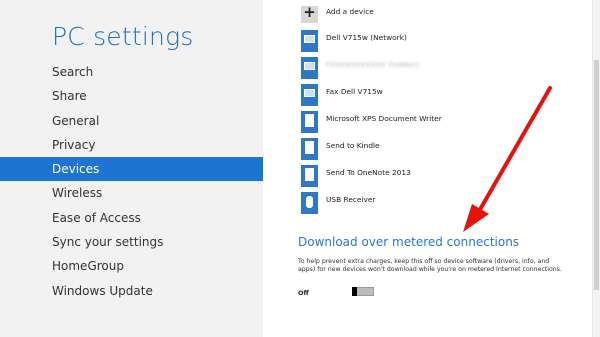 This screenshot has height=337, width=600. What do you see at coordinates (131, 193) in the screenshot?
I see `sidebar-item-wireless: Wireless` at bounding box center [131, 193].